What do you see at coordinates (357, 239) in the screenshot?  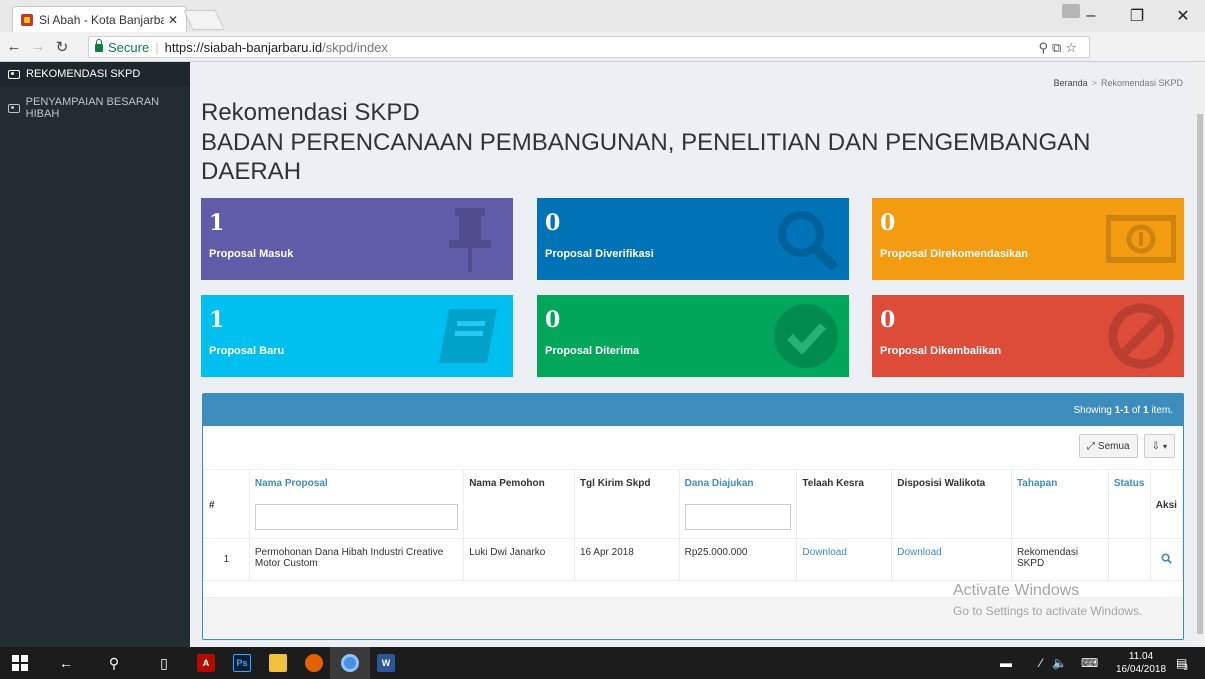 I see `stat-box-proposal-masuk: 1 Proposal Masuk` at bounding box center [357, 239].